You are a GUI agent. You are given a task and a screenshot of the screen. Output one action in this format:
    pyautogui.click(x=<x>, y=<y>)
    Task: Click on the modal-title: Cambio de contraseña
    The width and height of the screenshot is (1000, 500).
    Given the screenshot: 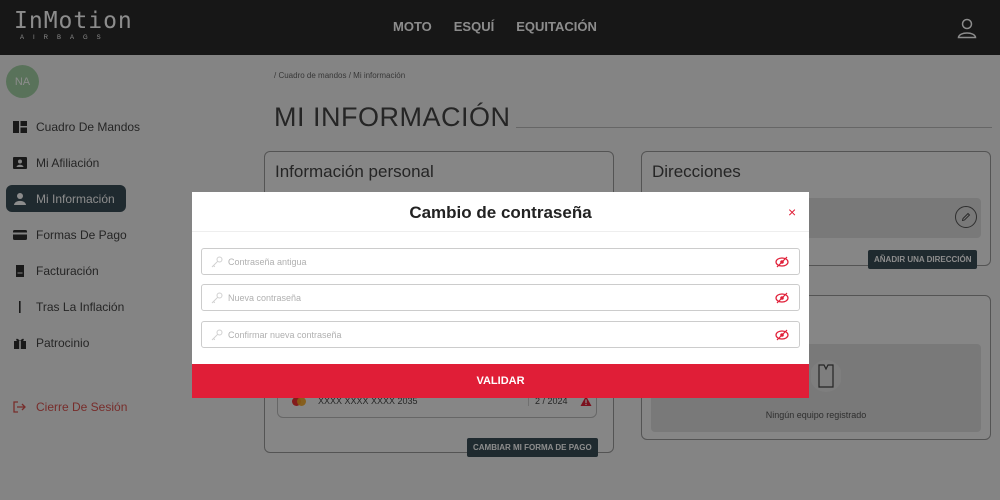 What is the action you would take?
    pyautogui.click(x=500, y=212)
    